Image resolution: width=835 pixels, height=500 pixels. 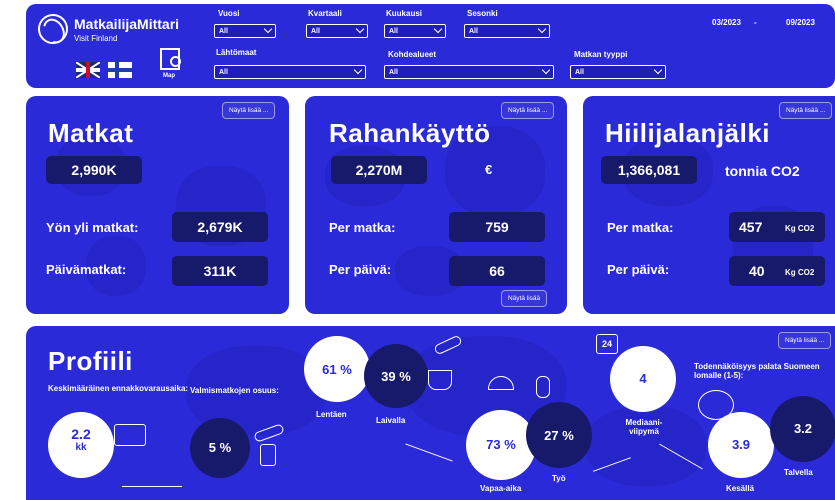 I want to click on destination-filter-label: Kohdealueet, so click(x=412, y=54).